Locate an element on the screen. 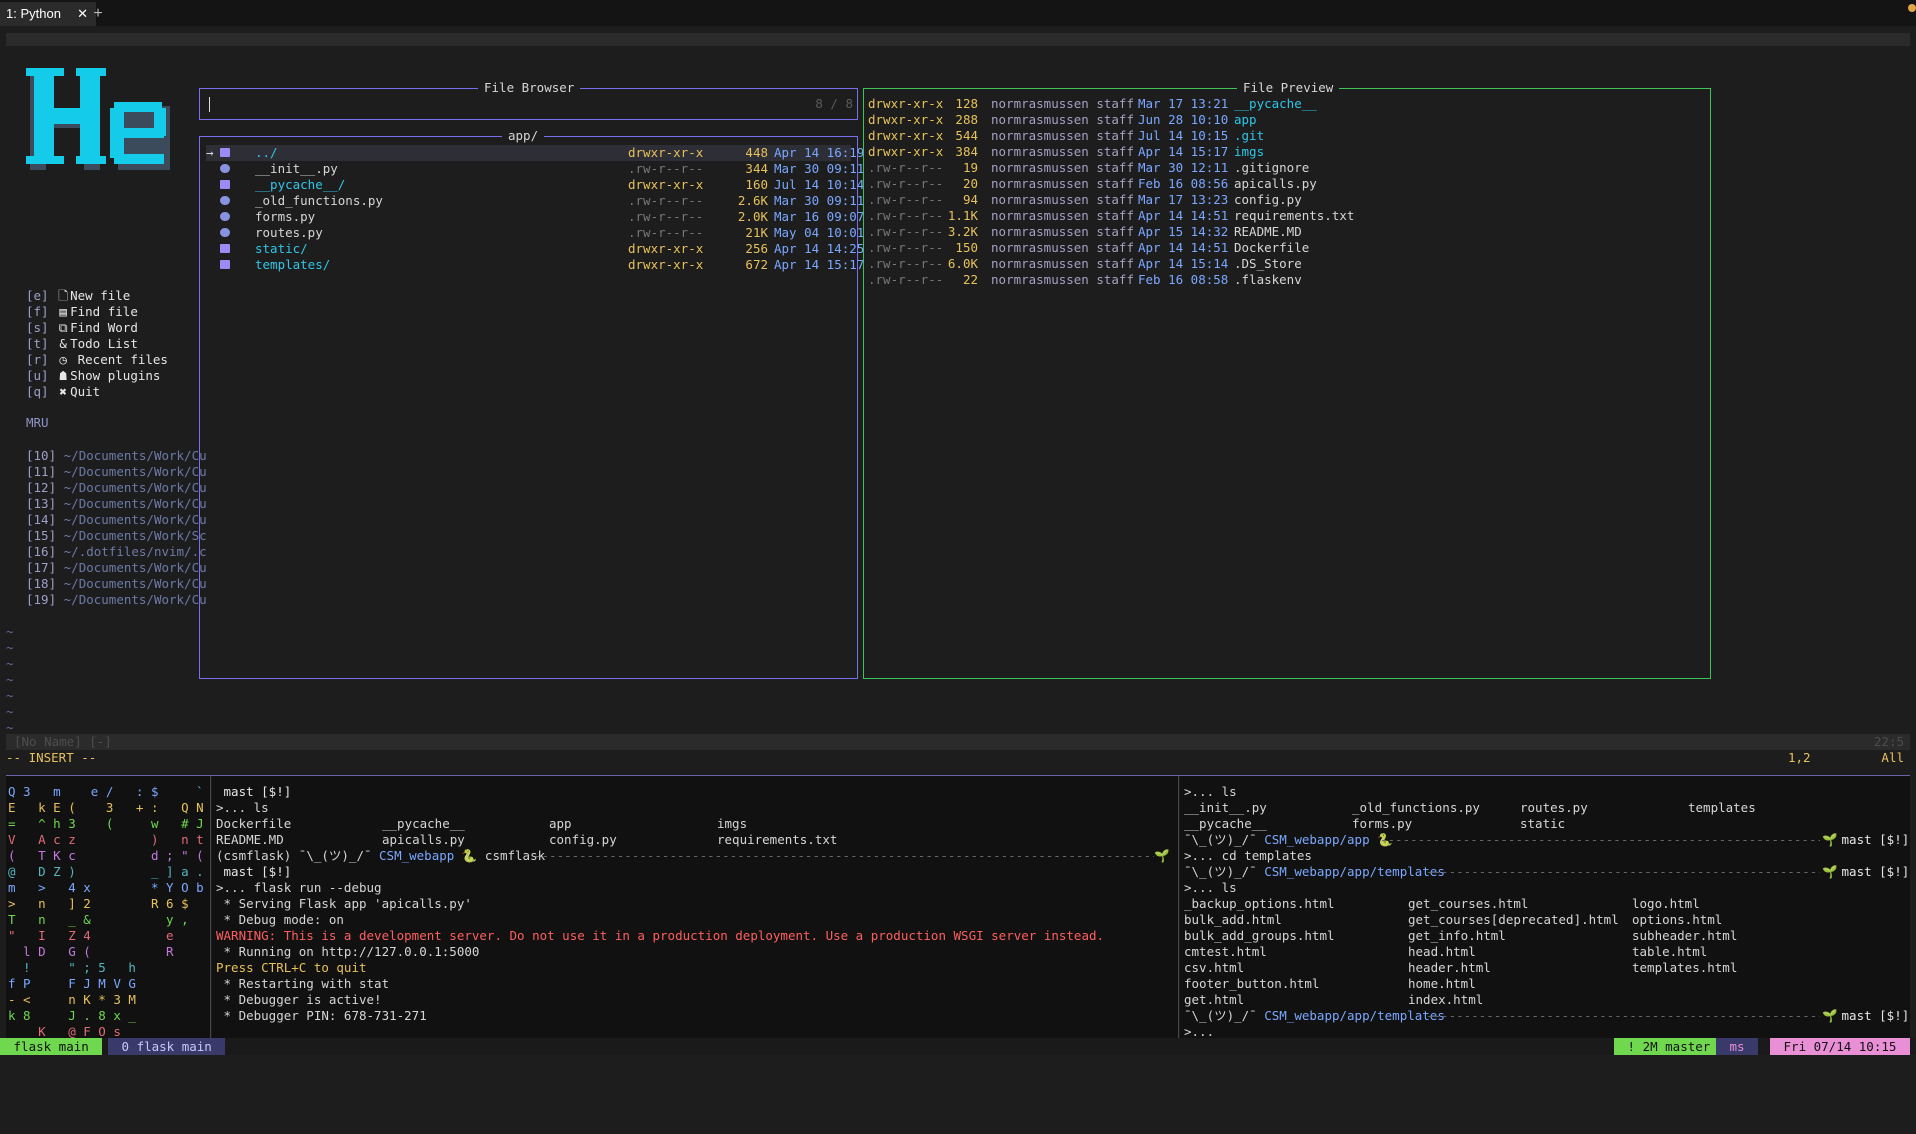 The width and height of the screenshot is (1916, 1134). nvim-statusline: [No Name] [-] 22:5 is located at coordinates (958, 742).